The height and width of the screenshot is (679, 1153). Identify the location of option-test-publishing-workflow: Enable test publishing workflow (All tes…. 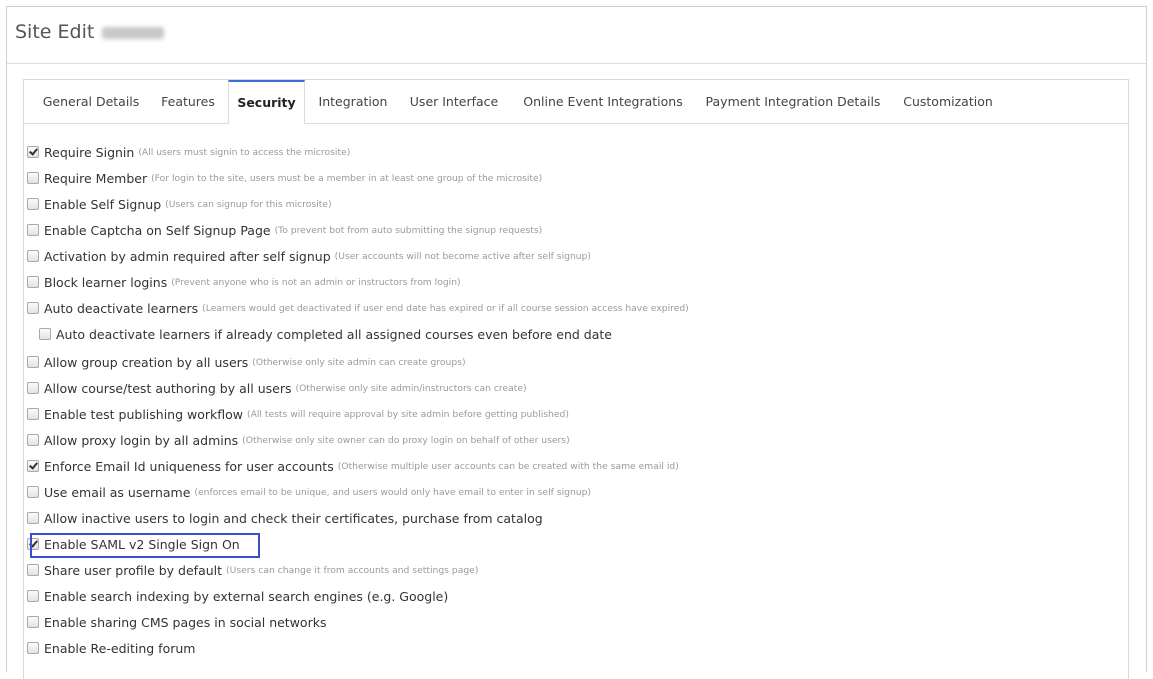
(298, 414).